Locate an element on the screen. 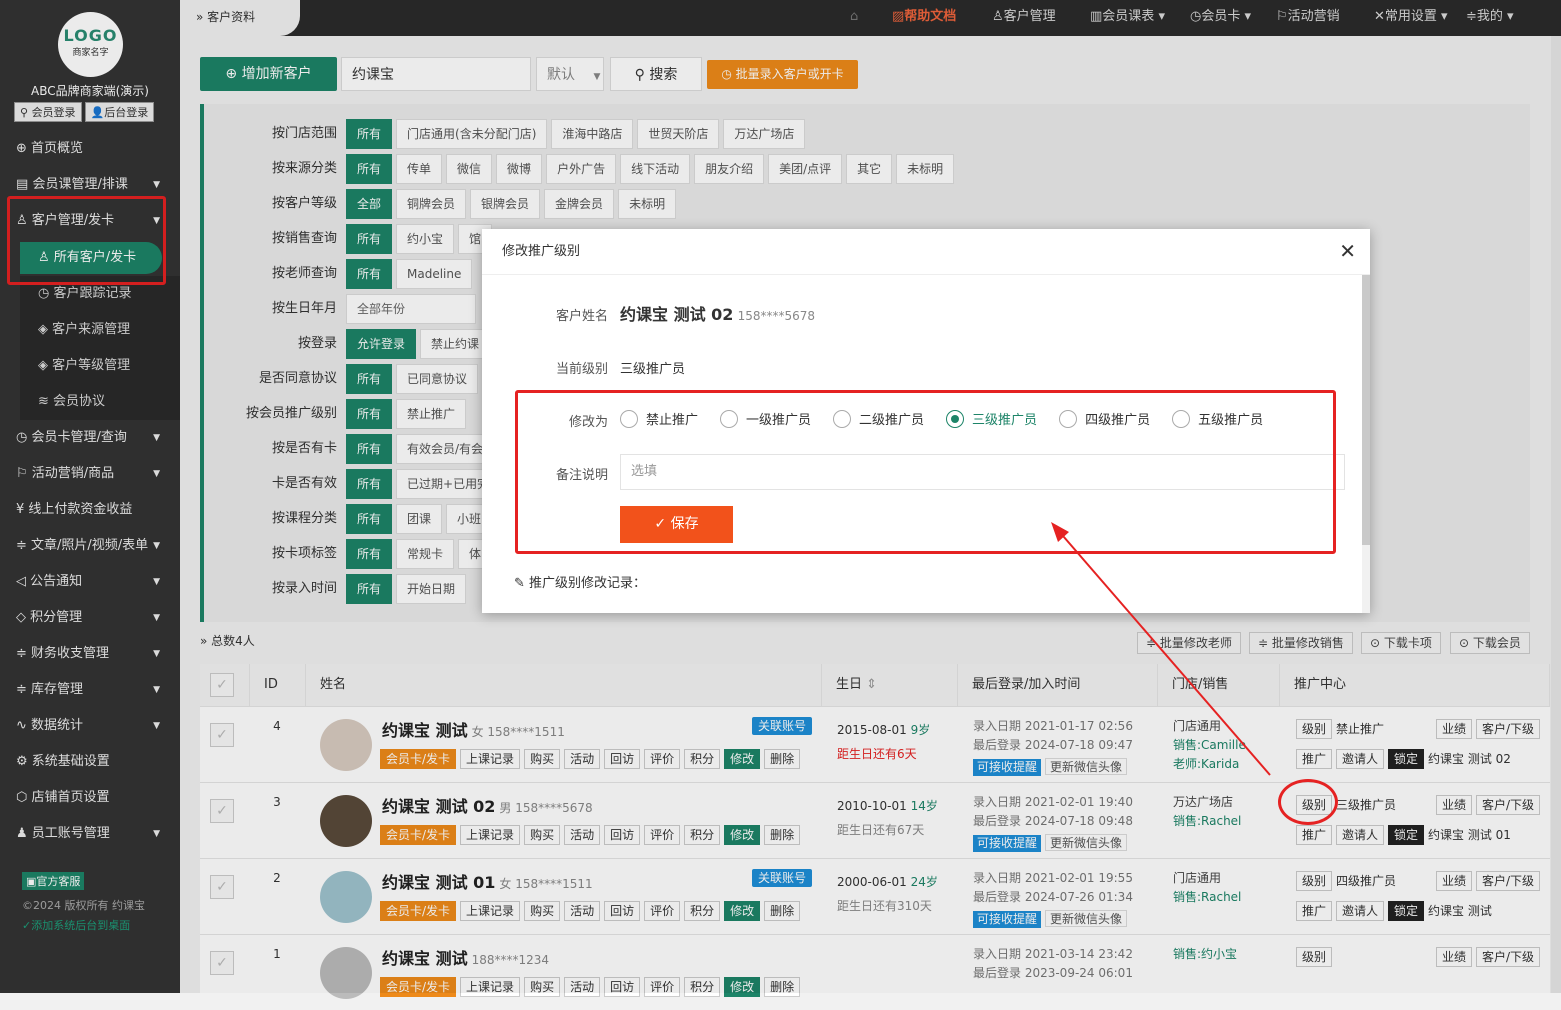  modal-scrollbar is located at coordinates (1366, 444).